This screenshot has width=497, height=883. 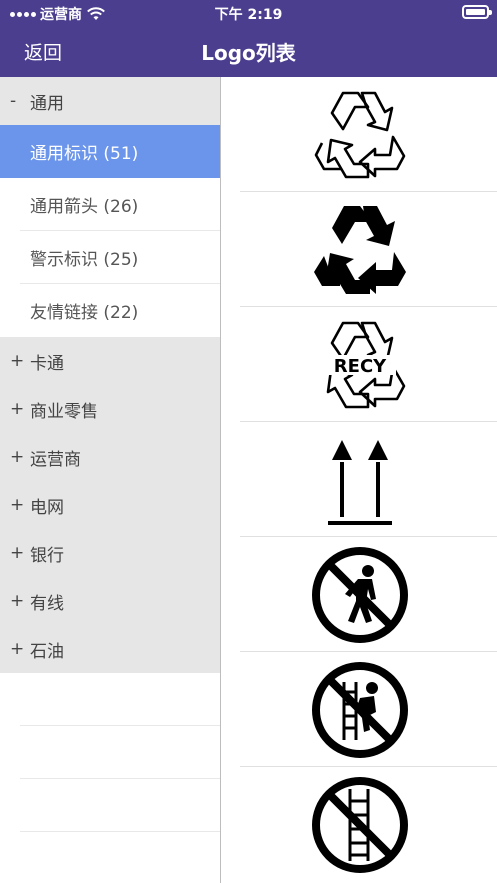 What do you see at coordinates (47, 603) in the screenshot?
I see `group-label: 有线` at bounding box center [47, 603].